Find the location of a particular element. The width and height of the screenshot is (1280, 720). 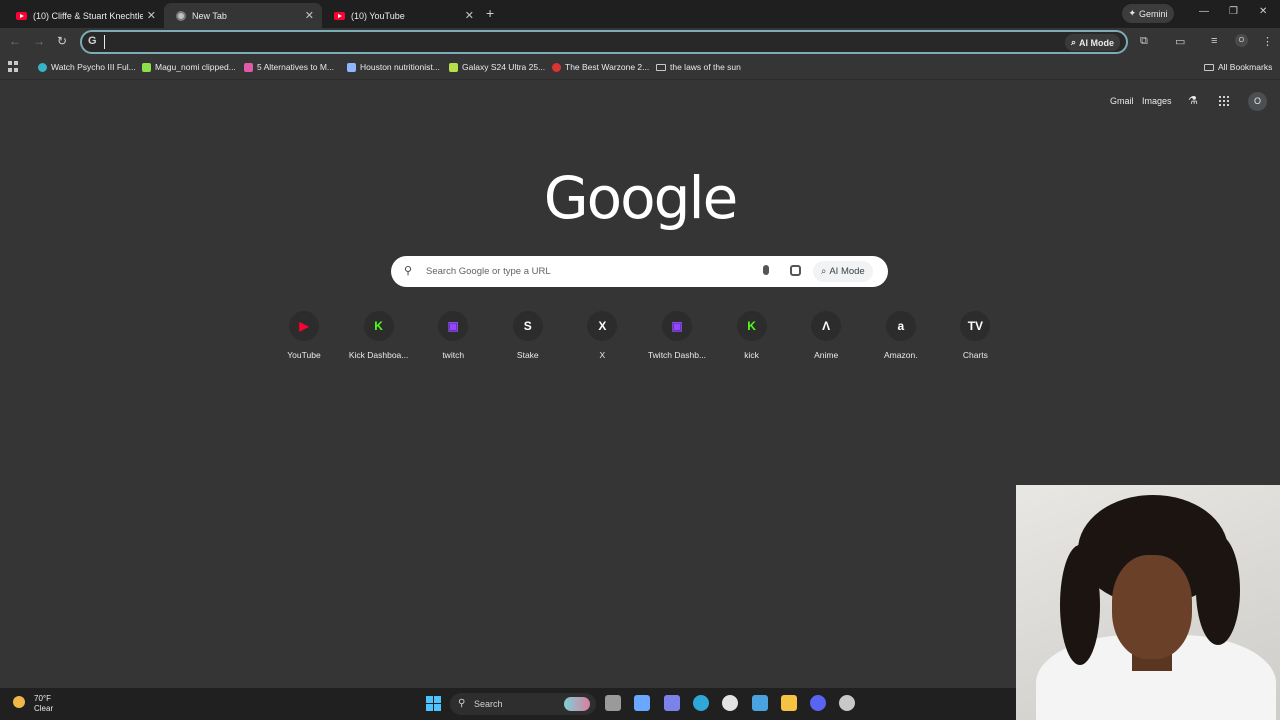

shortcut-tile: XX is located at coordinates (602, 341).